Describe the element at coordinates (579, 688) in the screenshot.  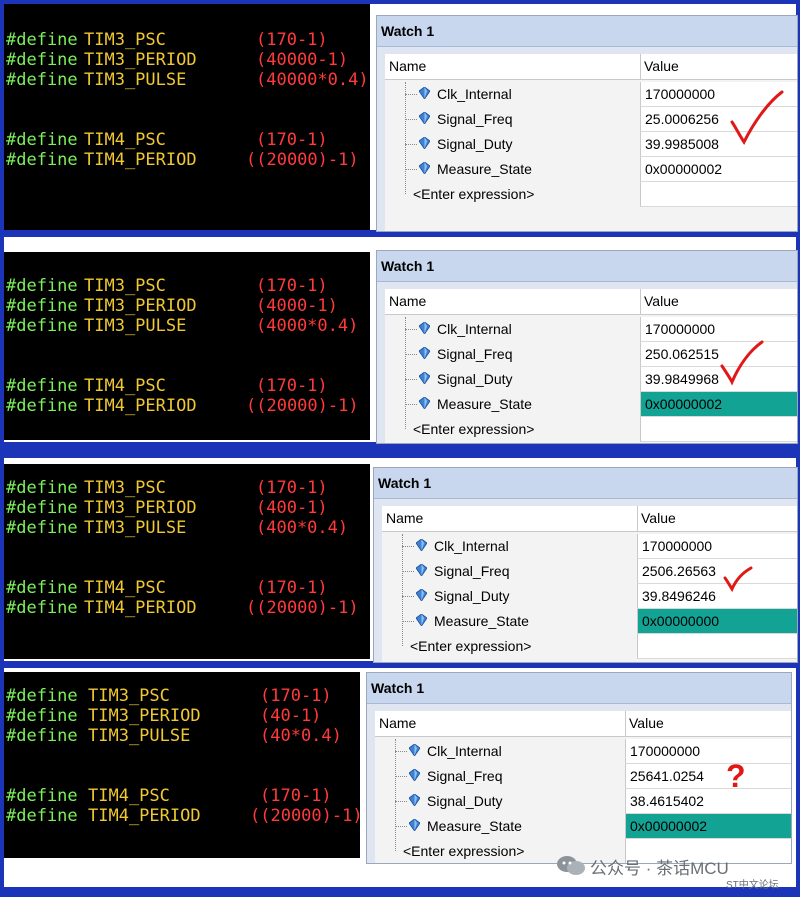
I see `watch-title: Watch 1` at that location.